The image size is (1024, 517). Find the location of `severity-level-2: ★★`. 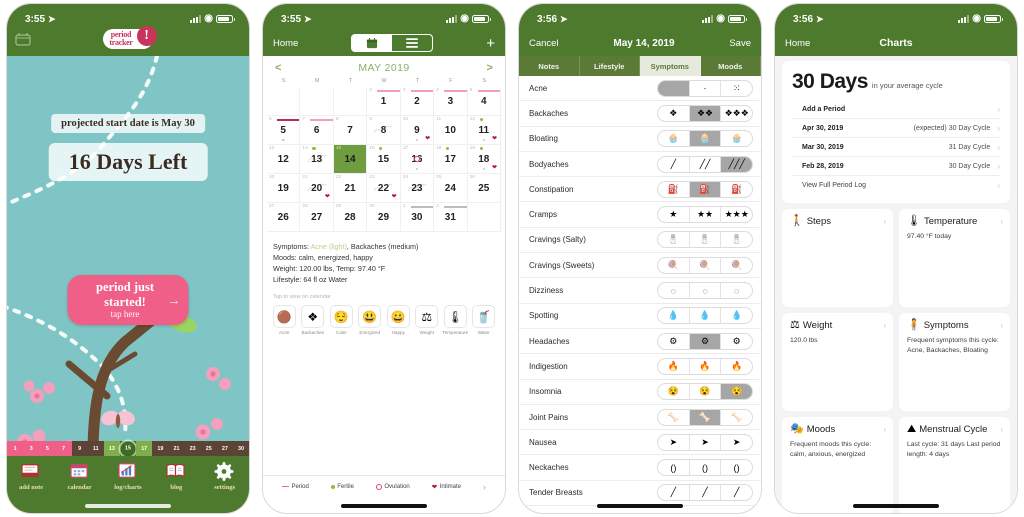

severity-level-2: ★★ is located at coordinates (706, 215).